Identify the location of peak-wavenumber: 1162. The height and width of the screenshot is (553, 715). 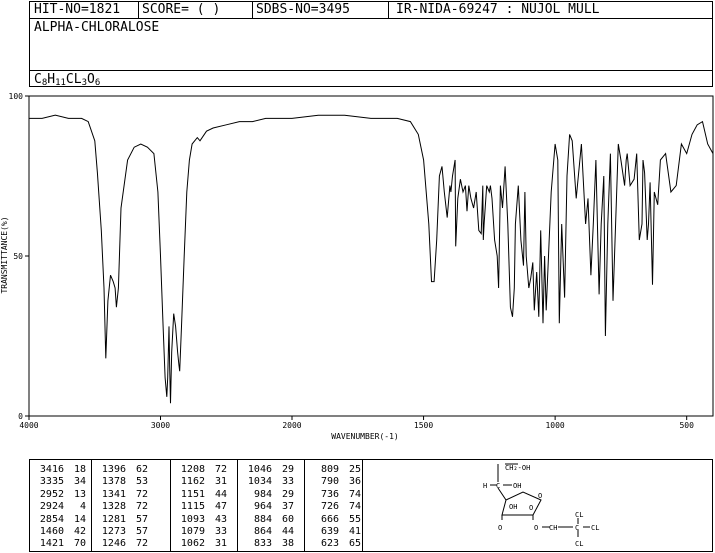
(192, 482).